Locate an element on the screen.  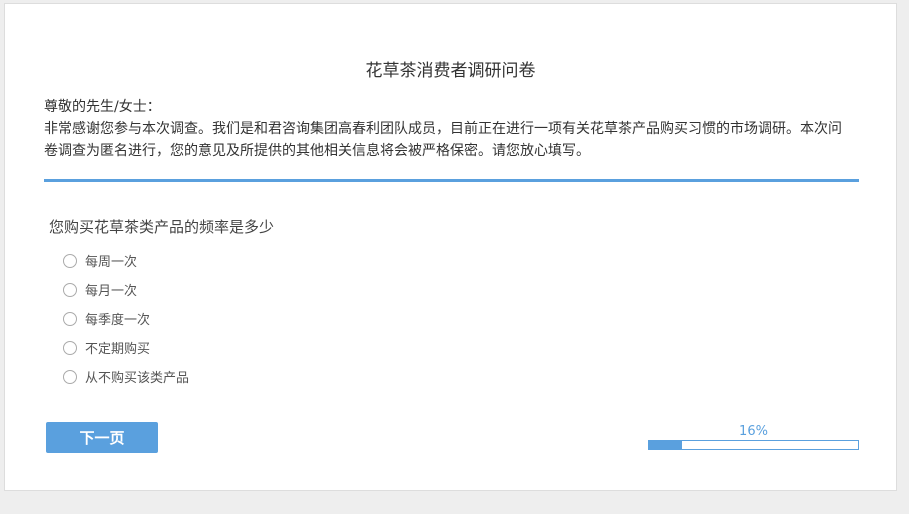
answer-options: 每周一次 每月一次 每季度一次 不定期购买 从不购买该类产品 is located at coordinates (126, 318).